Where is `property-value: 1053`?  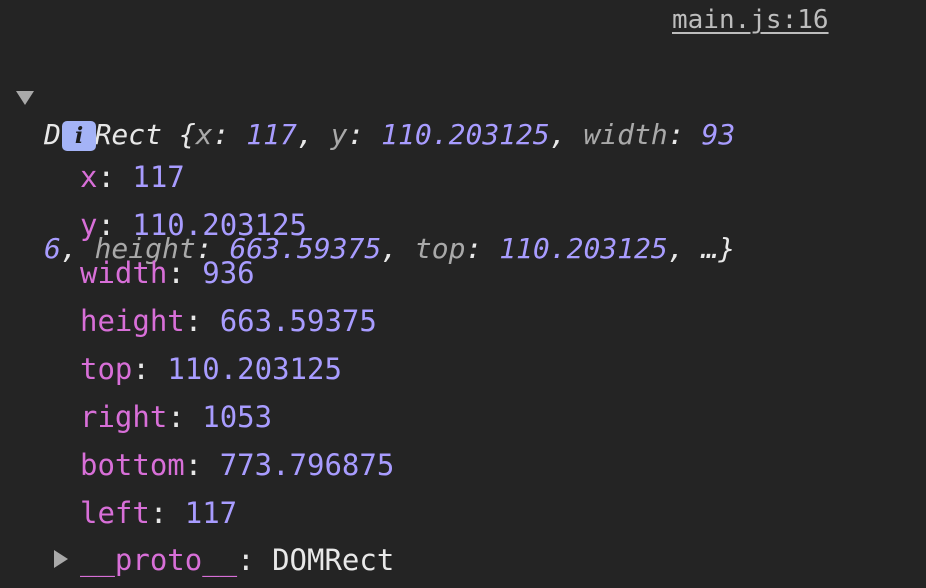
property-value: 1053 is located at coordinates (237, 417).